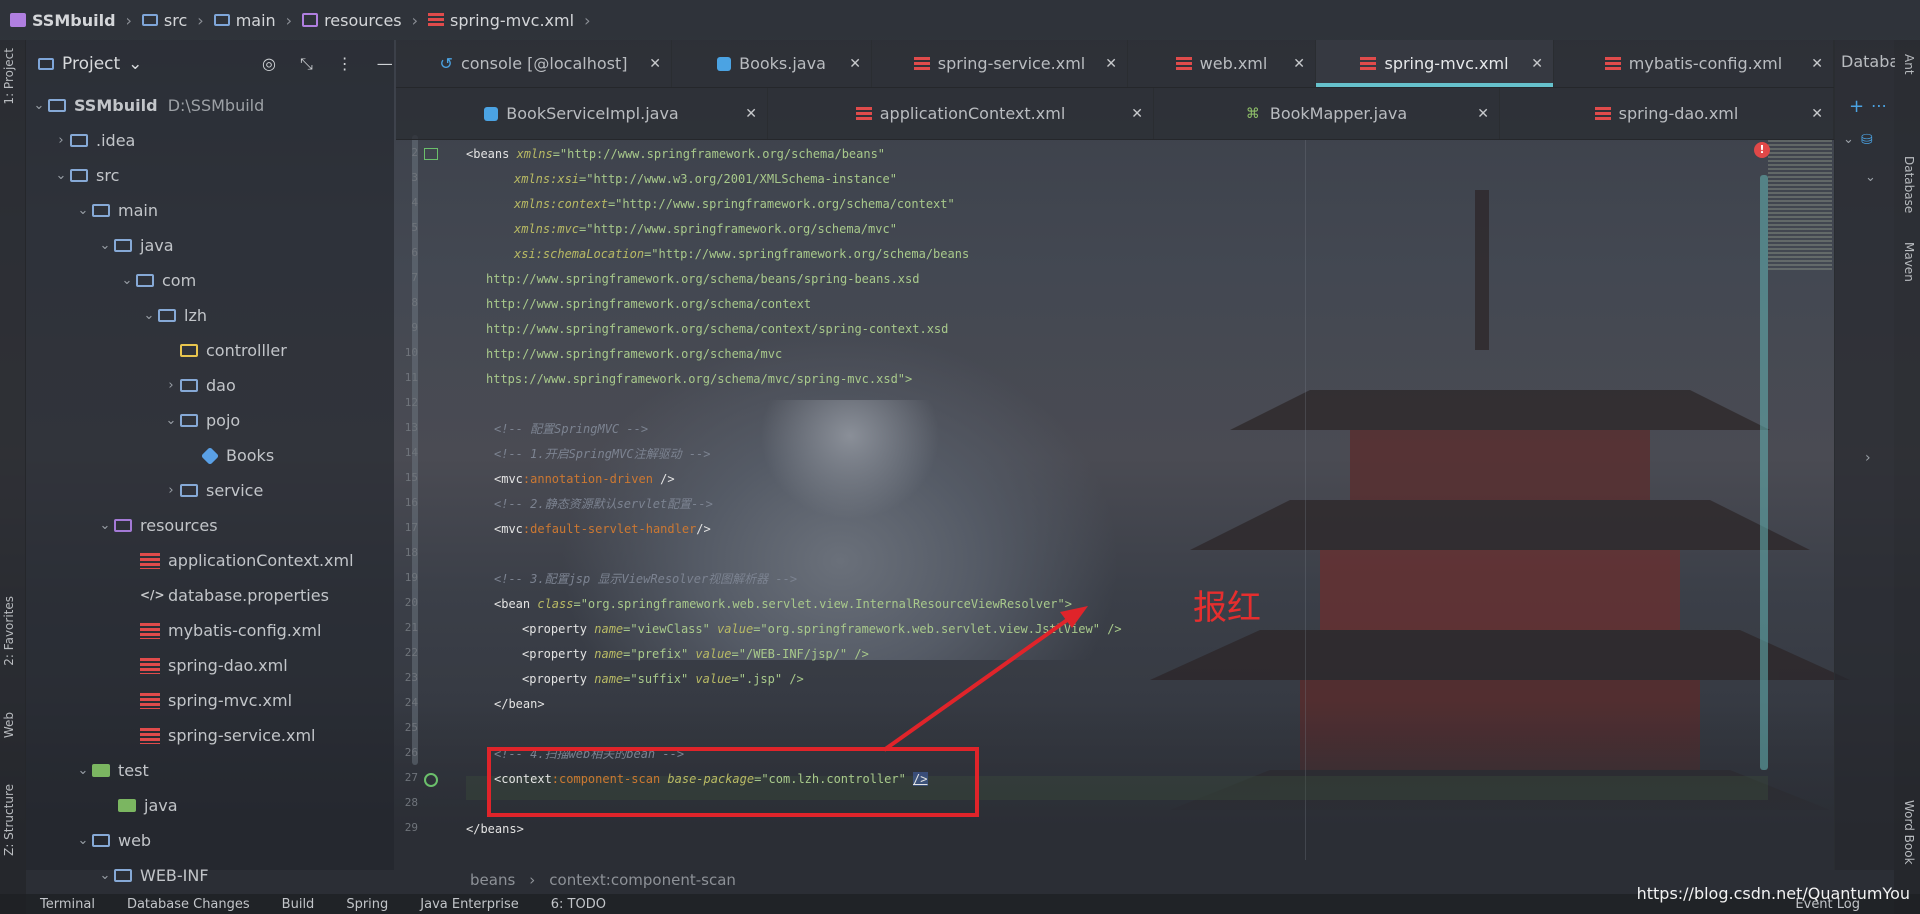  I want to click on build-button: Build, so click(298, 904).